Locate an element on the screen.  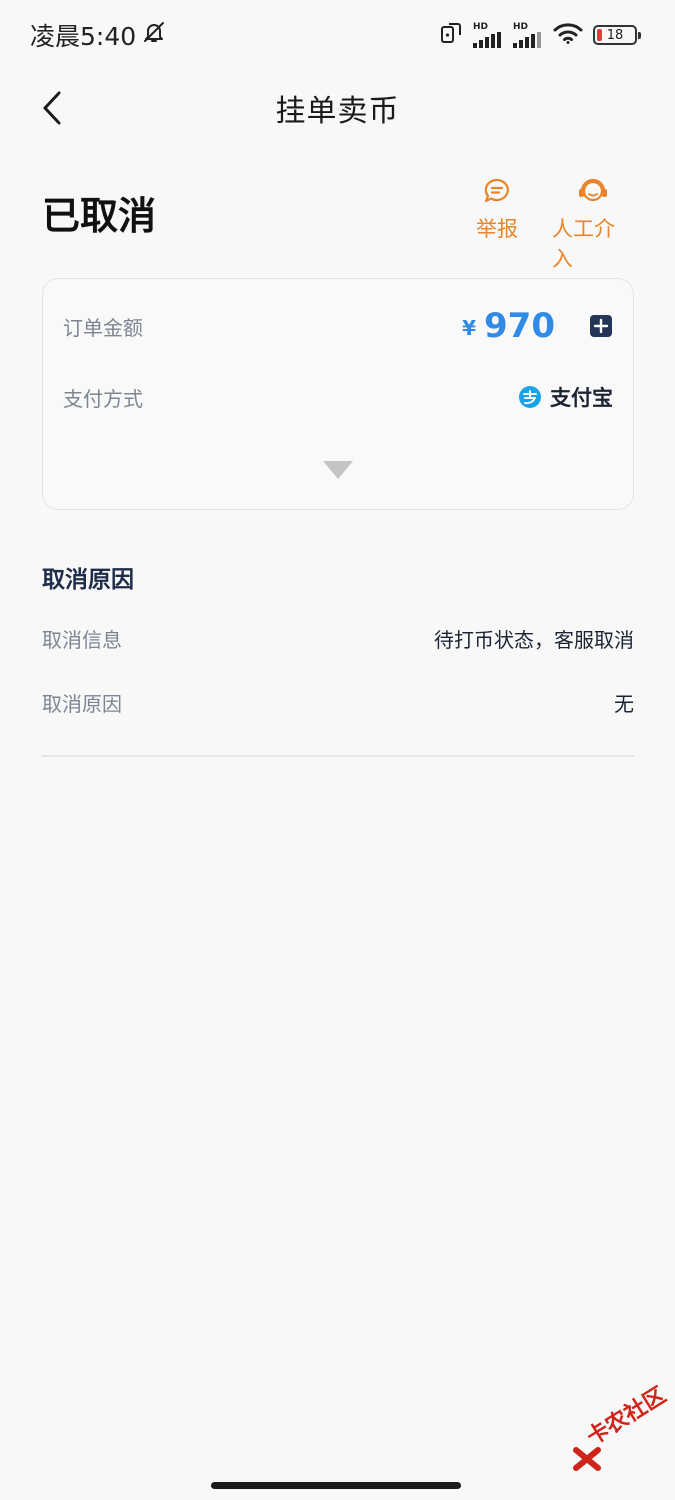
status-bar: 凌晨5:40 HD HD 18 is located at coordinates (337, 35).